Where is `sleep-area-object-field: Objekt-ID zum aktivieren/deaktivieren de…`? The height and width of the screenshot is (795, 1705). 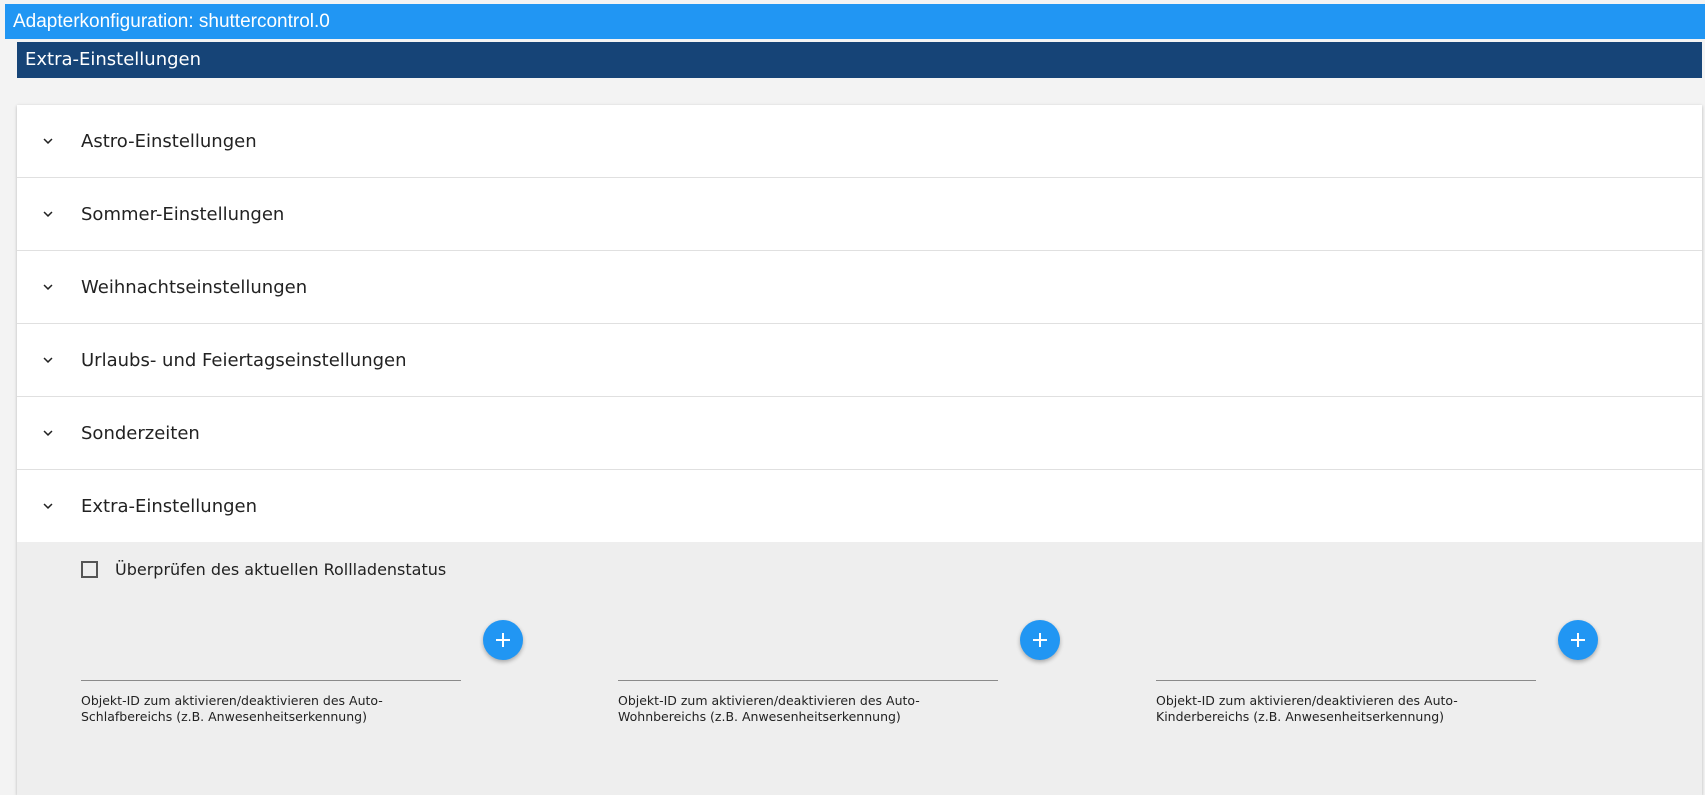 sleep-area-object-field: Objekt-ID zum aktivieren/deaktivieren de… is located at coordinates (302, 680).